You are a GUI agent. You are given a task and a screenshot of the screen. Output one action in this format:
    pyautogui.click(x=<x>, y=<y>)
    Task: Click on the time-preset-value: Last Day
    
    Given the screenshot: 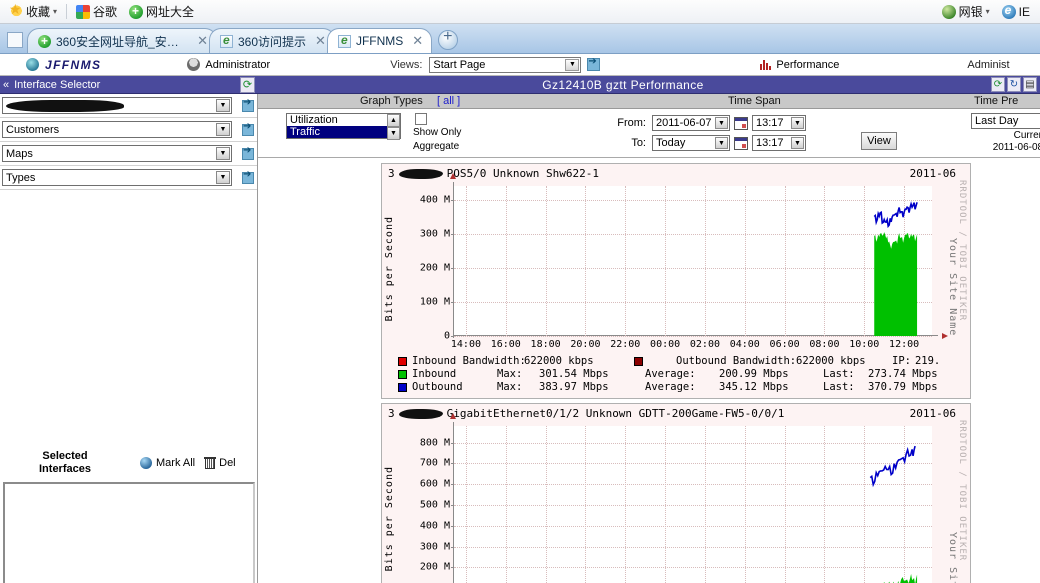 What is the action you would take?
    pyautogui.click(x=997, y=121)
    